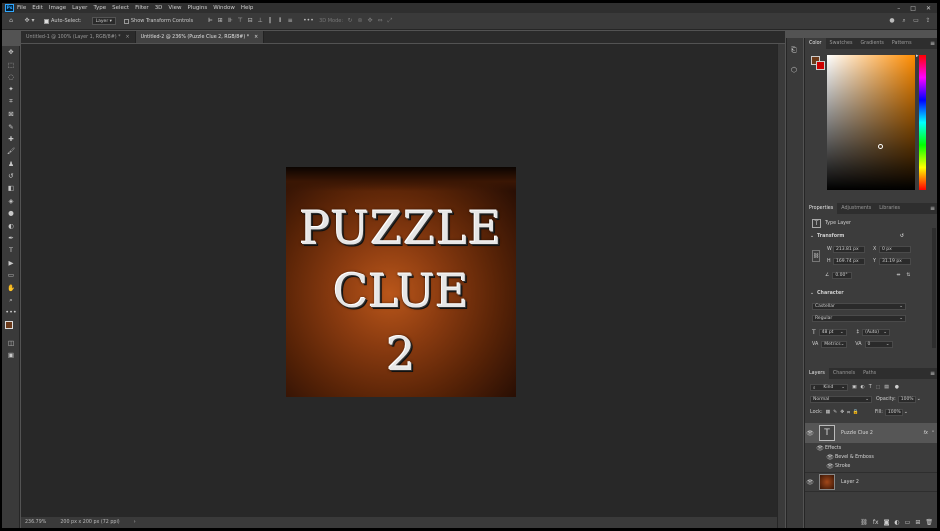 Image resolution: width=940 pixels, height=531 pixels. Describe the element at coordinates (11, 213) in the screenshot. I see `blur-tool-icon: ●` at that location.